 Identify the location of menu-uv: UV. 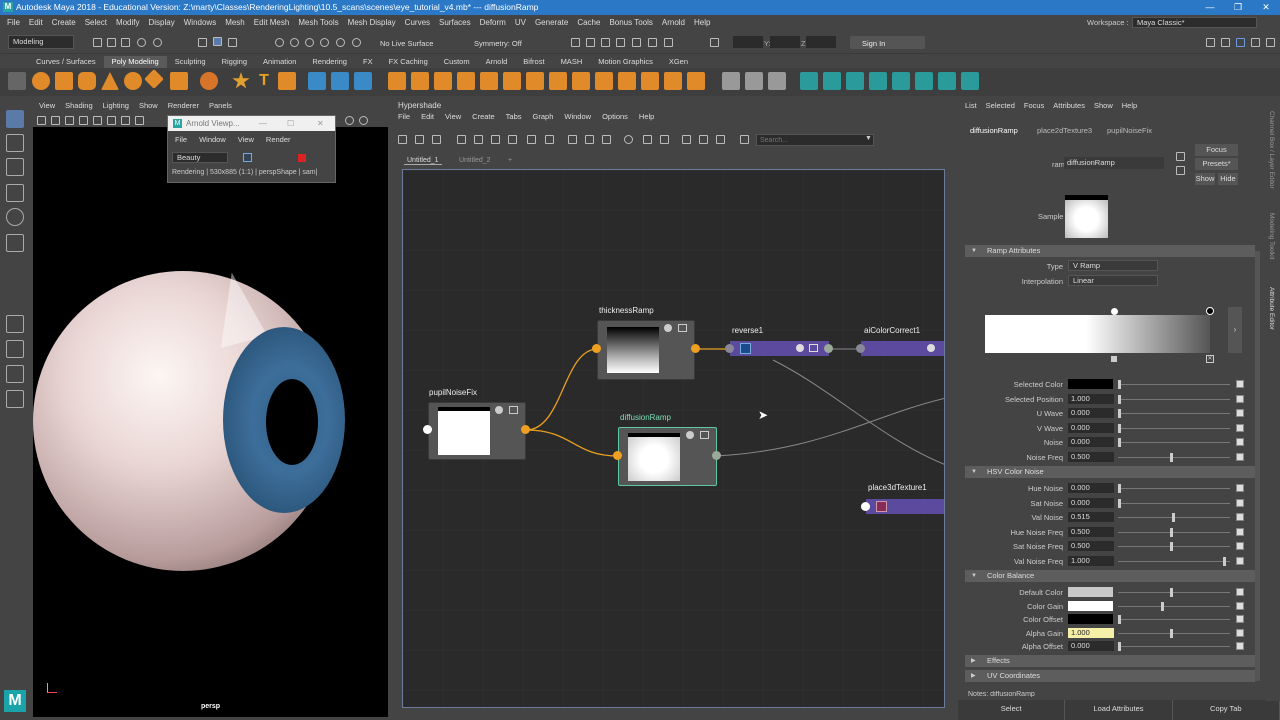
(520, 22).